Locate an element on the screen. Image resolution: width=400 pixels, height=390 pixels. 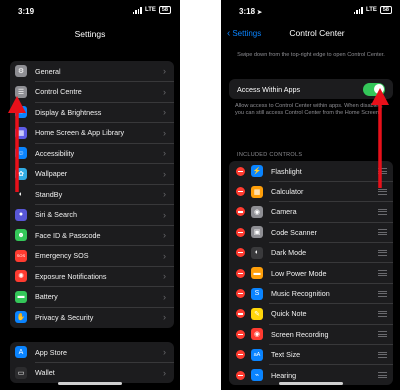
siri-icon: ● is located at coordinates (21, 214).